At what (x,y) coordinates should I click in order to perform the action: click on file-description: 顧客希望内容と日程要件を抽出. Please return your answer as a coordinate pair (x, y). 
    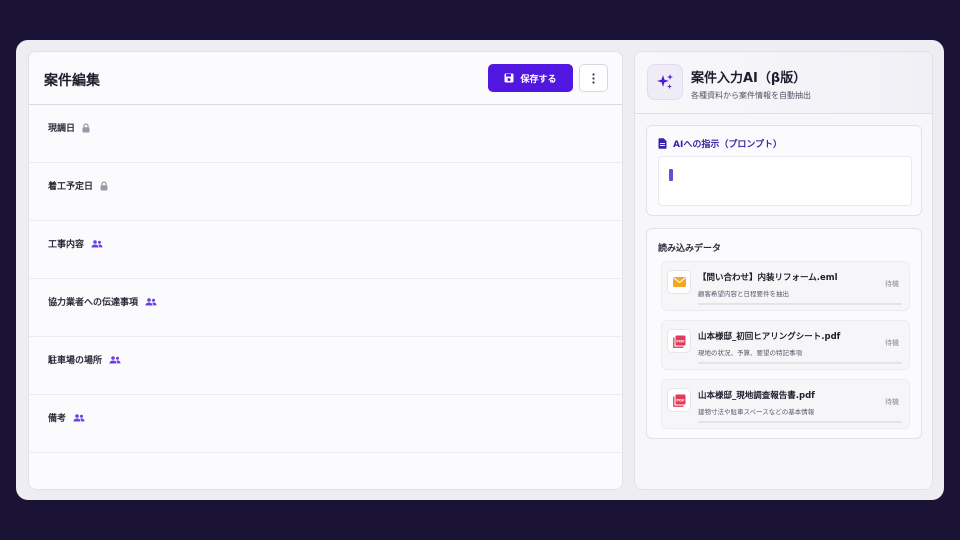
    Looking at the image, I should click on (743, 294).